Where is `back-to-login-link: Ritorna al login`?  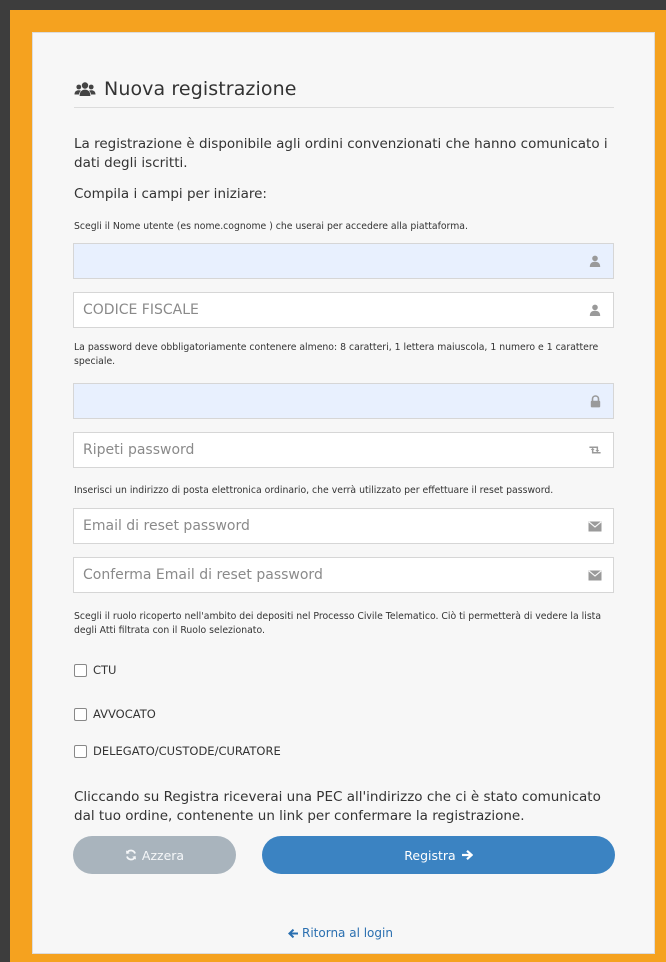
back-to-login-link: Ritorna al login is located at coordinates (340, 933).